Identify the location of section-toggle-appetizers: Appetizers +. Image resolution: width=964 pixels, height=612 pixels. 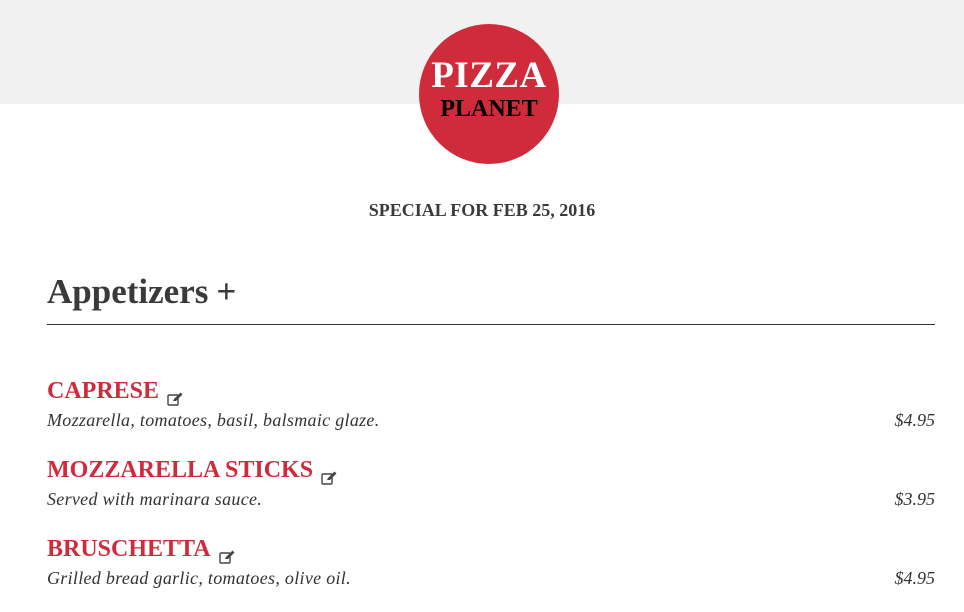
(141, 291).